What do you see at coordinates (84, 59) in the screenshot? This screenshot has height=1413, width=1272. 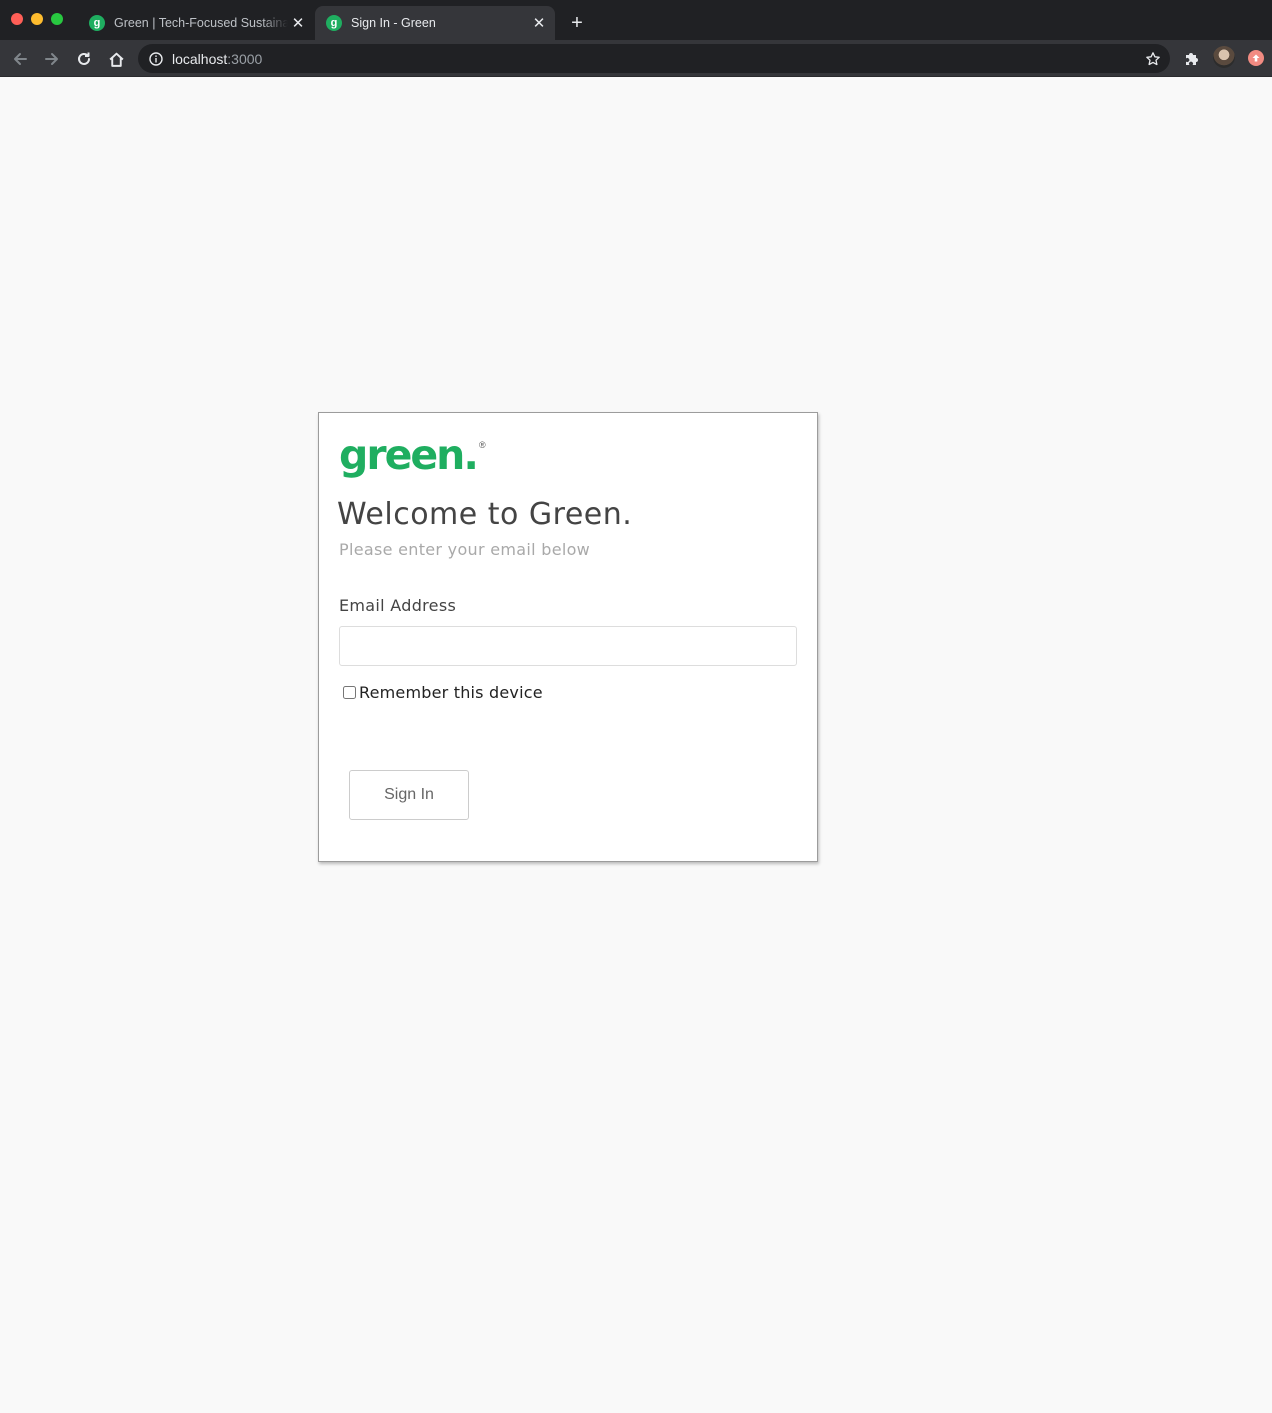 I see `reload-icon` at bounding box center [84, 59].